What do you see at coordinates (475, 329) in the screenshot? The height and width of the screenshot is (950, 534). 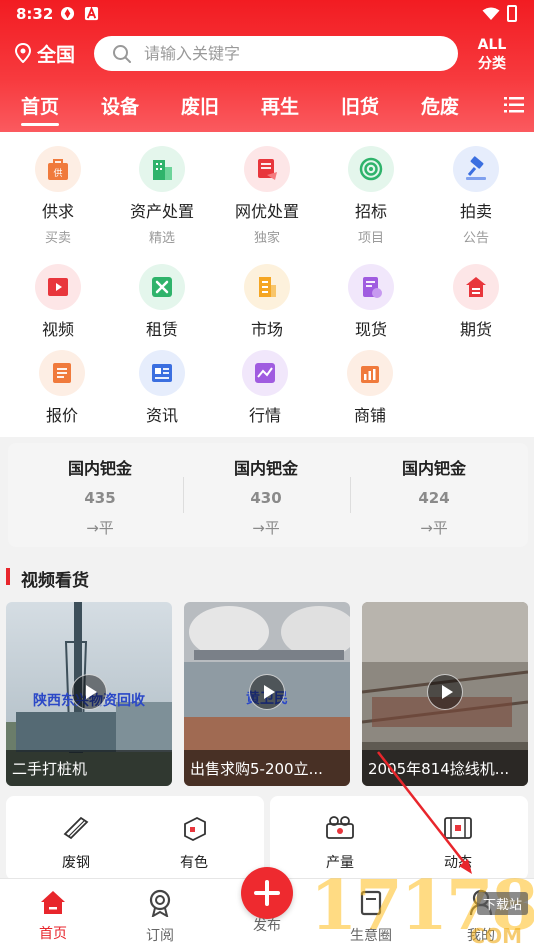 I see `grid-label: 期货` at bounding box center [475, 329].